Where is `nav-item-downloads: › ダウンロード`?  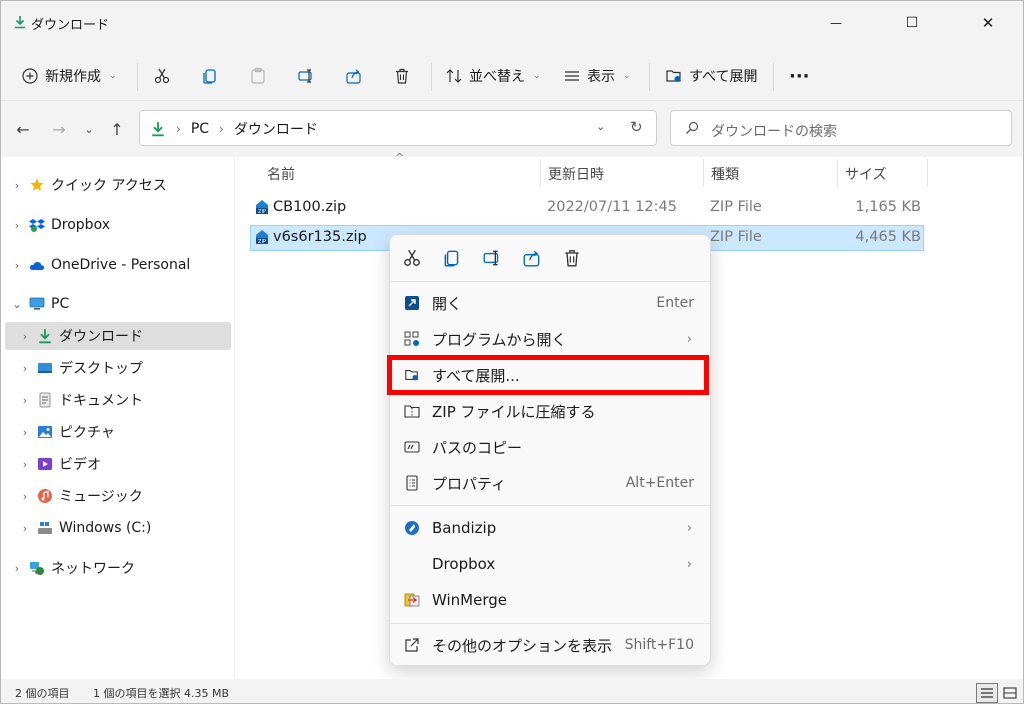
nav-item-downloads: › ダウンロード is located at coordinates (81, 336).